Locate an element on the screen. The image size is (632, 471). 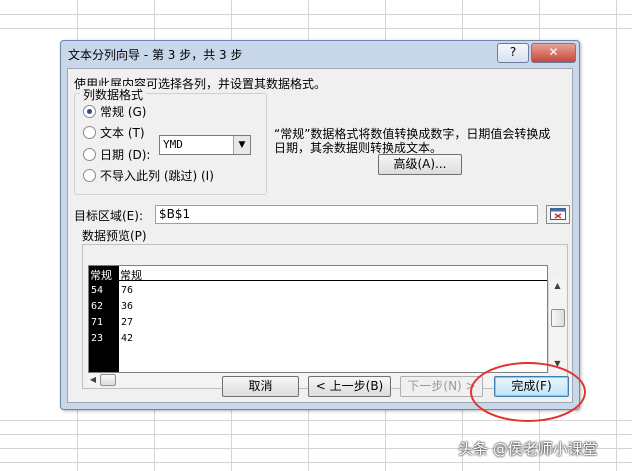
previous-step-button: < 上一步(B) is located at coordinates (349, 386).